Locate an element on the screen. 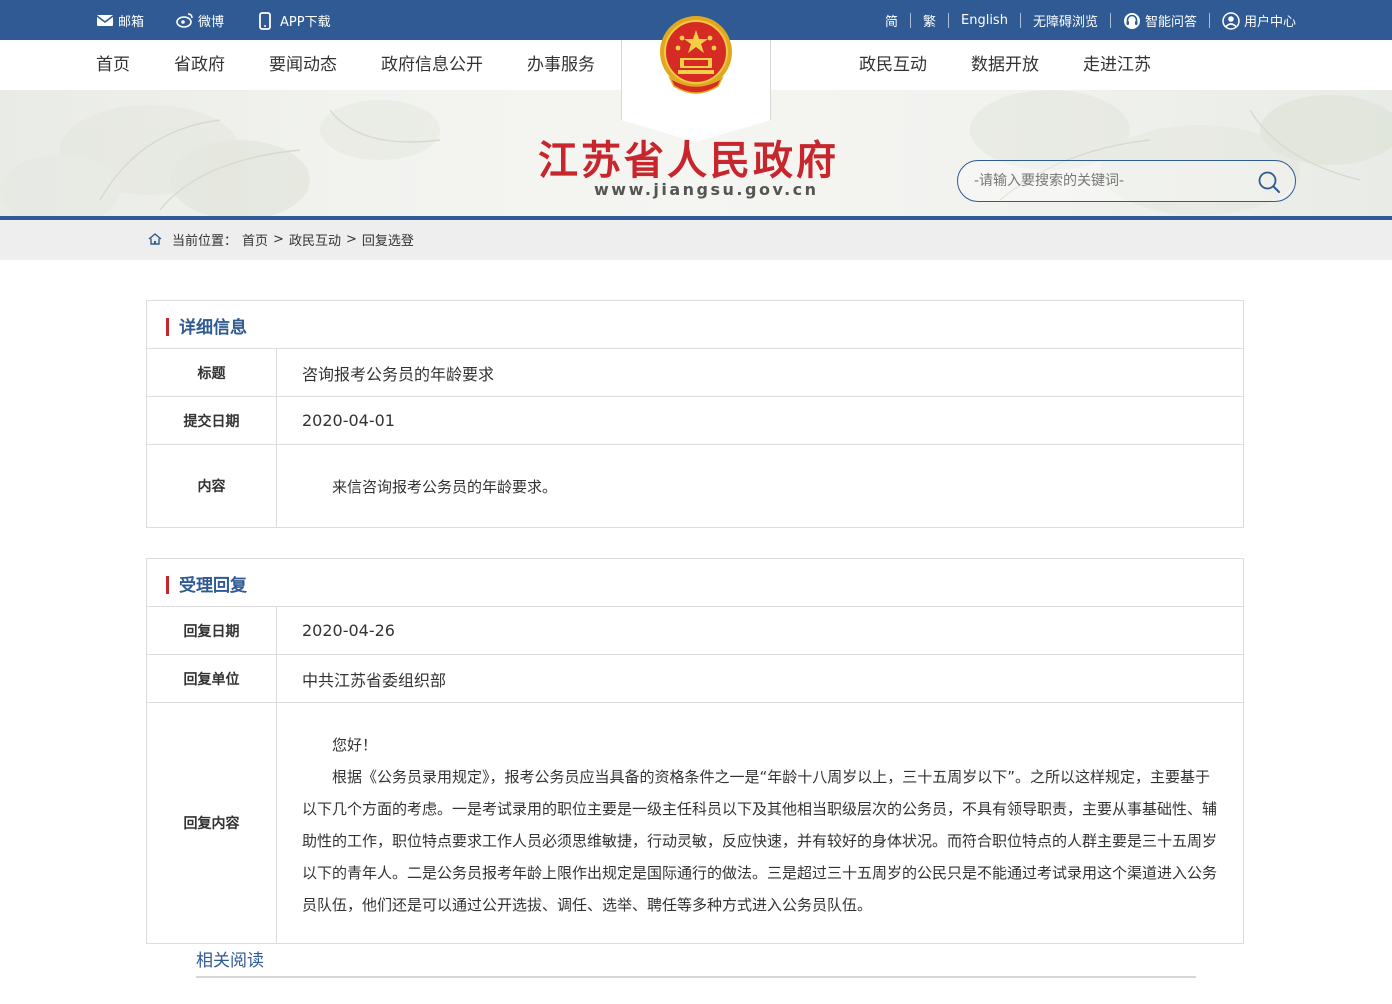 The width and height of the screenshot is (1392, 1004). detail-title-value: 咨询报考公务员的年龄要求 is located at coordinates (398, 374).